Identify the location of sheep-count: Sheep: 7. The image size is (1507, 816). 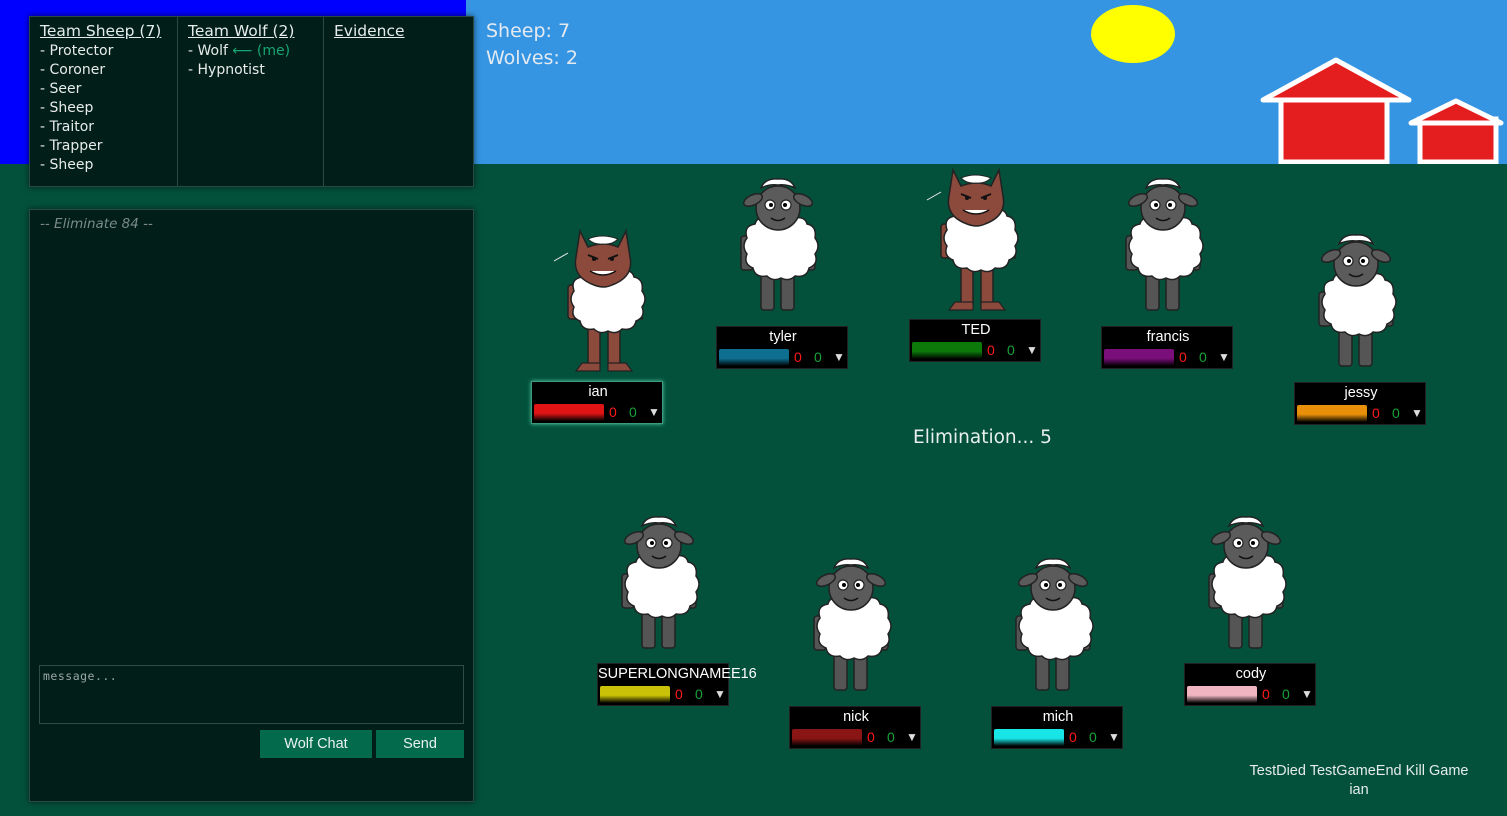
(528, 31).